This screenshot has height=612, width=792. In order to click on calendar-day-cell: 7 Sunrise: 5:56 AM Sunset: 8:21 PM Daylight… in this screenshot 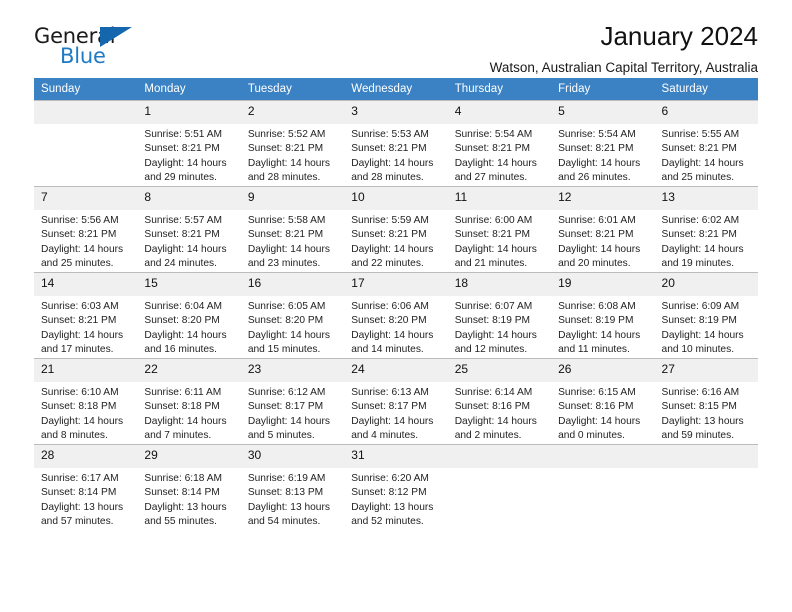, I will do `click(86, 229)`.